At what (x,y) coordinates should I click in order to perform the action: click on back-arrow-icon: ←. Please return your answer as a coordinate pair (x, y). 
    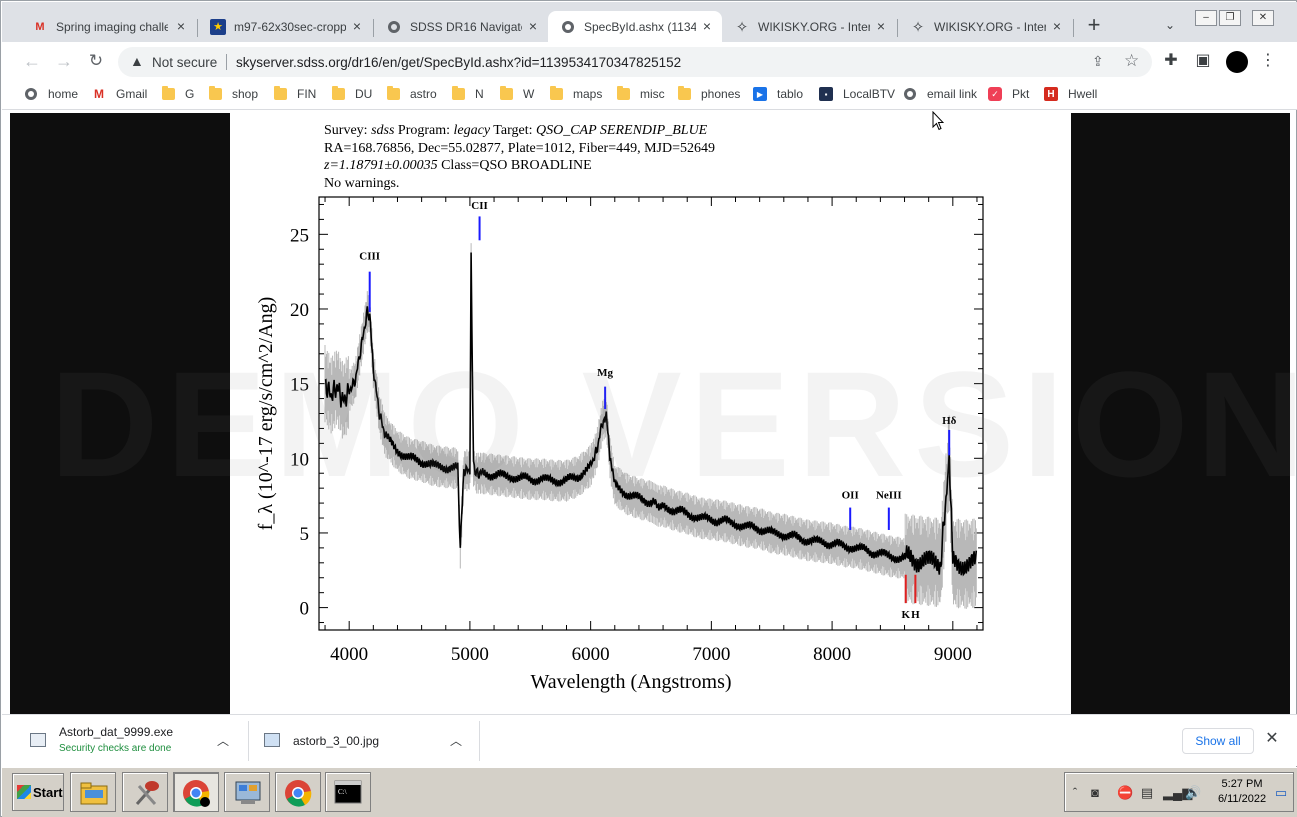
    Looking at the image, I should click on (32, 62).